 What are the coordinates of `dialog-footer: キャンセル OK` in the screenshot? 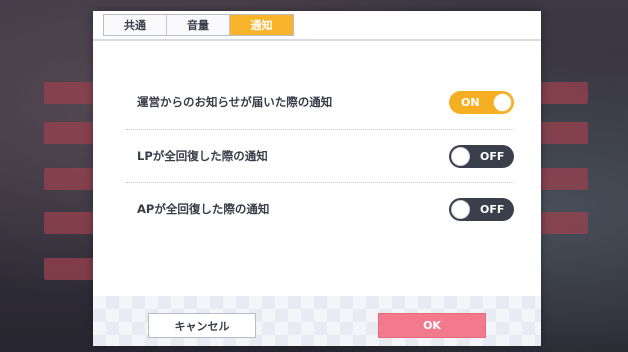 It's located at (317, 321).